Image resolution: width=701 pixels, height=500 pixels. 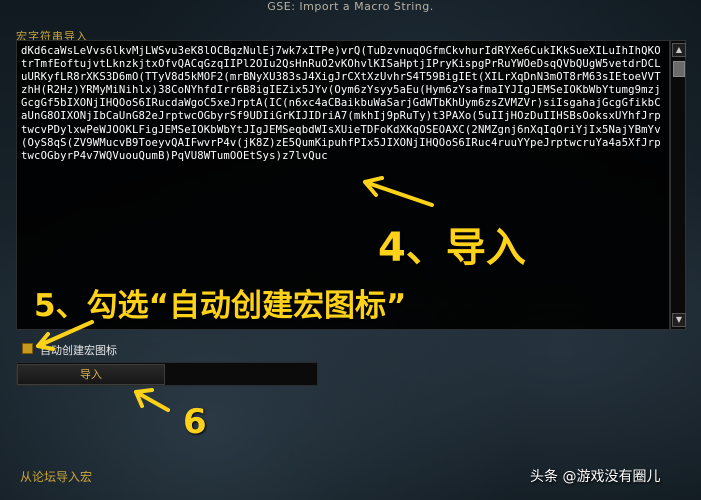 What do you see at coordinates (595, 477) in the screenshot?
I see `watermark: 头条 @游戏没有圈儿` at bounding box center [595, 477].